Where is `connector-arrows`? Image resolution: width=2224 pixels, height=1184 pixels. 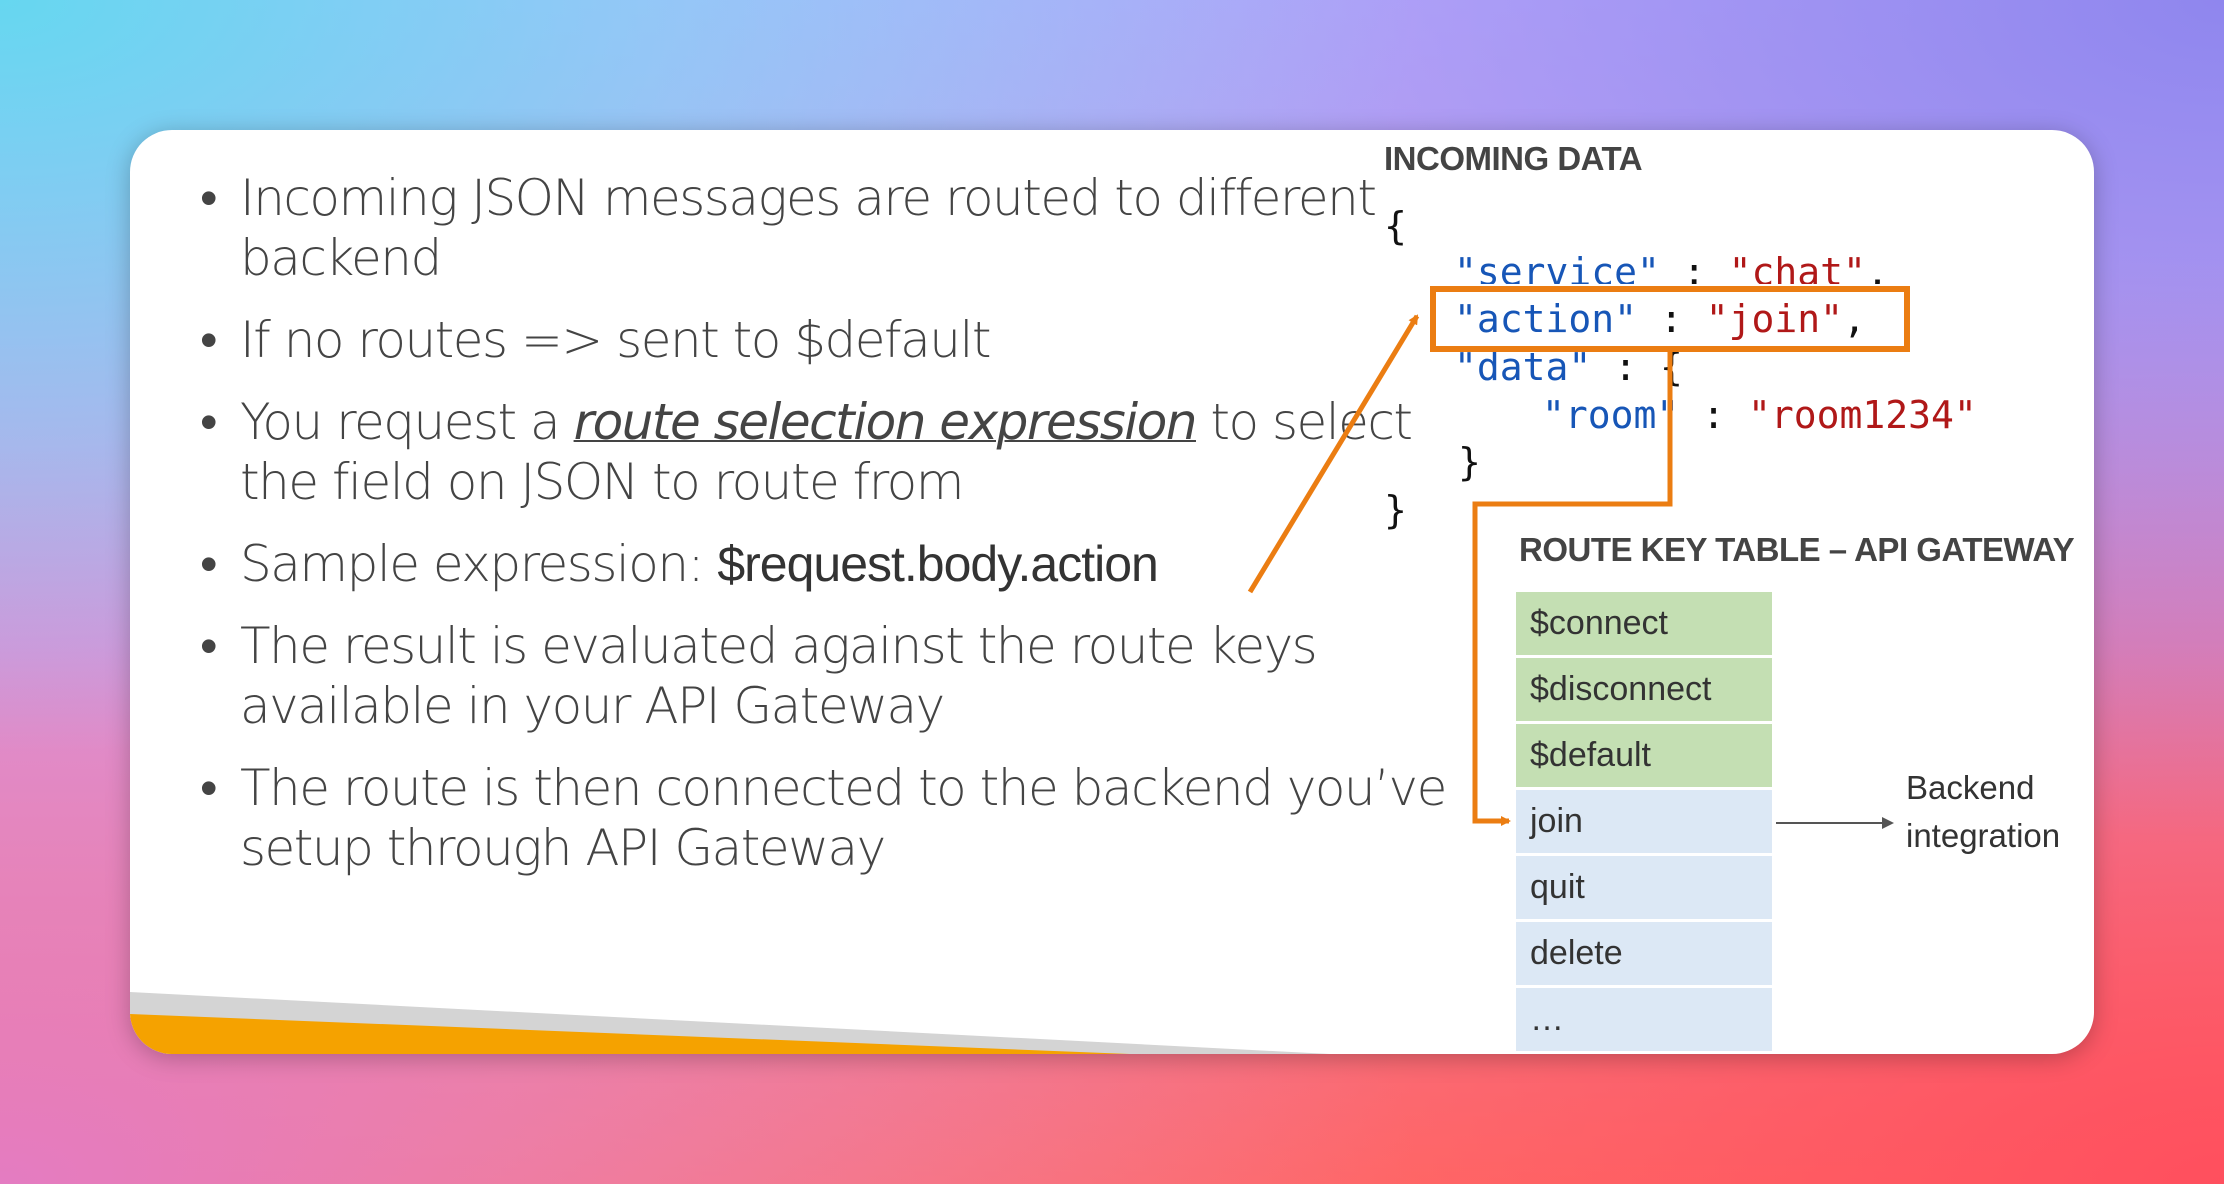
connector-arrows is located at coordinates (1570, 571).